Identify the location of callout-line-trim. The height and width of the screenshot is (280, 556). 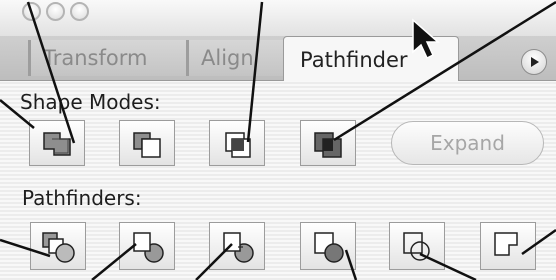
(114, 261).